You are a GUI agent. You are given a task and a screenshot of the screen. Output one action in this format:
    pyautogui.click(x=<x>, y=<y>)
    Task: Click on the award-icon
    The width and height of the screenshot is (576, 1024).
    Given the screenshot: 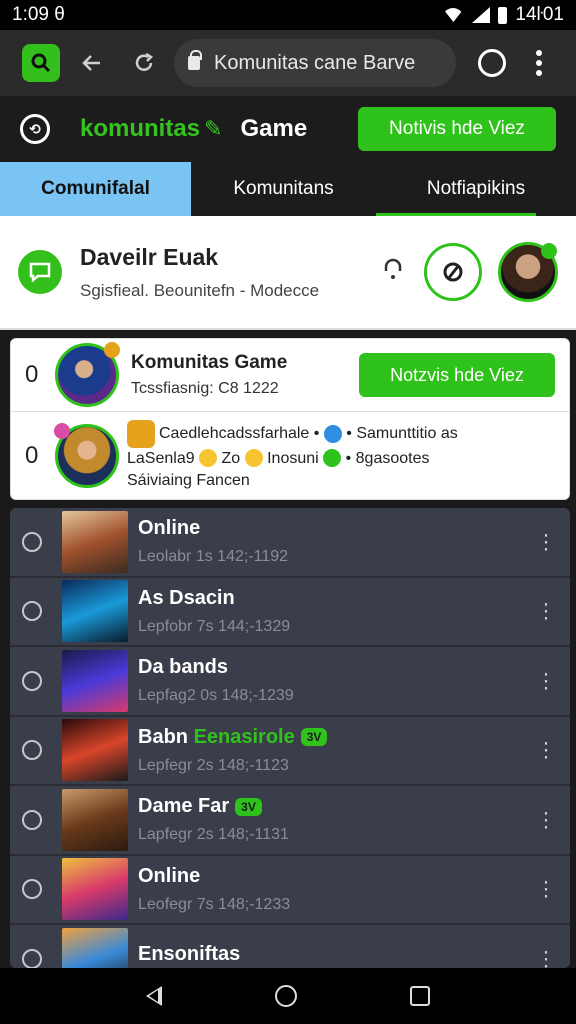 What is the action you would take?
    pyautogui.click(x=112, y=350)
    